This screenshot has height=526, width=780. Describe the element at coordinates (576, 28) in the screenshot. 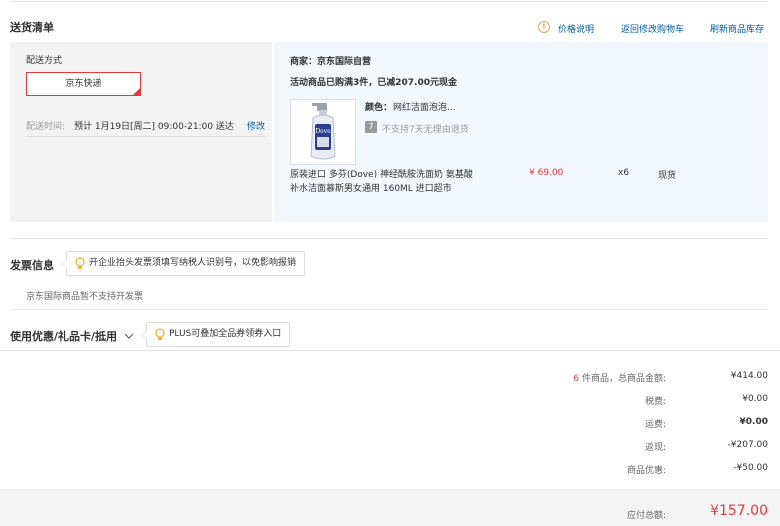

I see `price-note-link: 价格说明` at that location.